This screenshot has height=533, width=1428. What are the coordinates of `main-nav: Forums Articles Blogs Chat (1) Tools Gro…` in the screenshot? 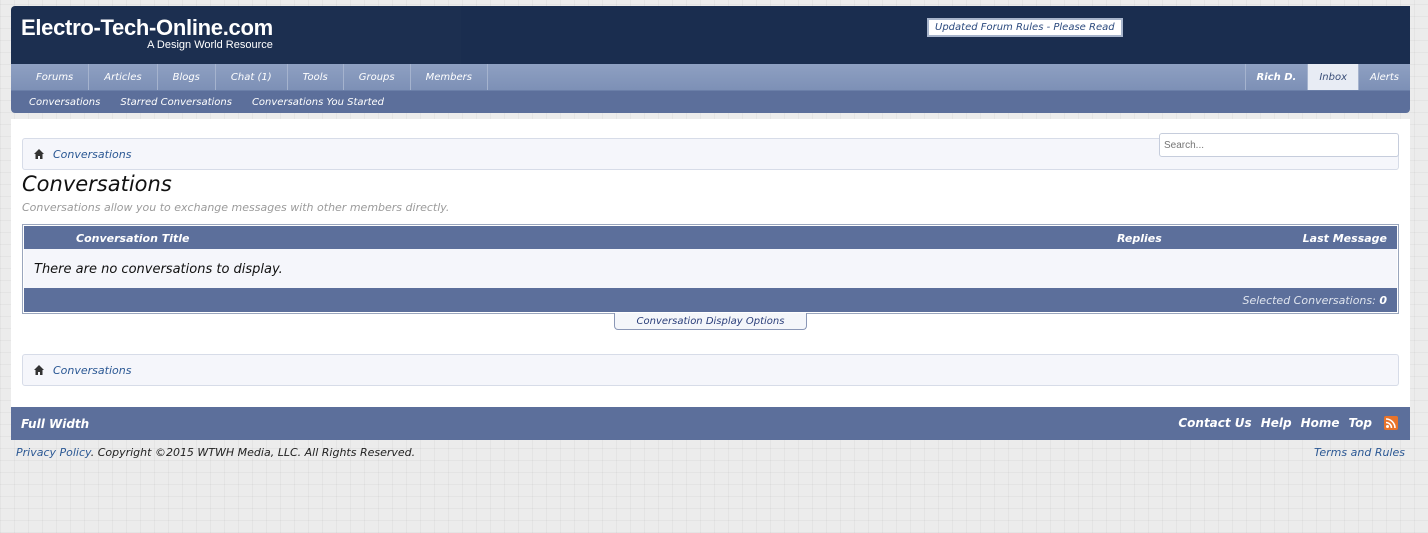 It's located at (710, 77).